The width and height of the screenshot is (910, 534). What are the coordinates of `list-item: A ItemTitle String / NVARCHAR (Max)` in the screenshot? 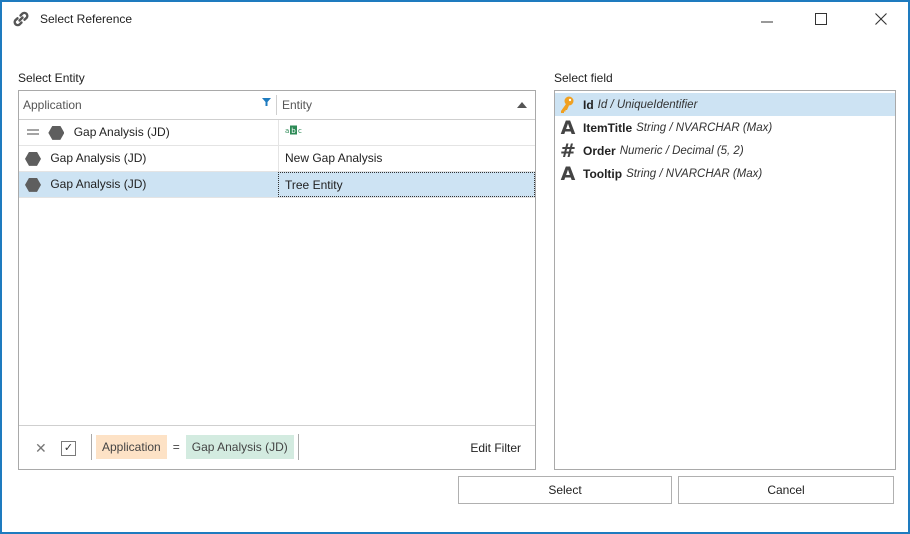 It's located at (725, 127).